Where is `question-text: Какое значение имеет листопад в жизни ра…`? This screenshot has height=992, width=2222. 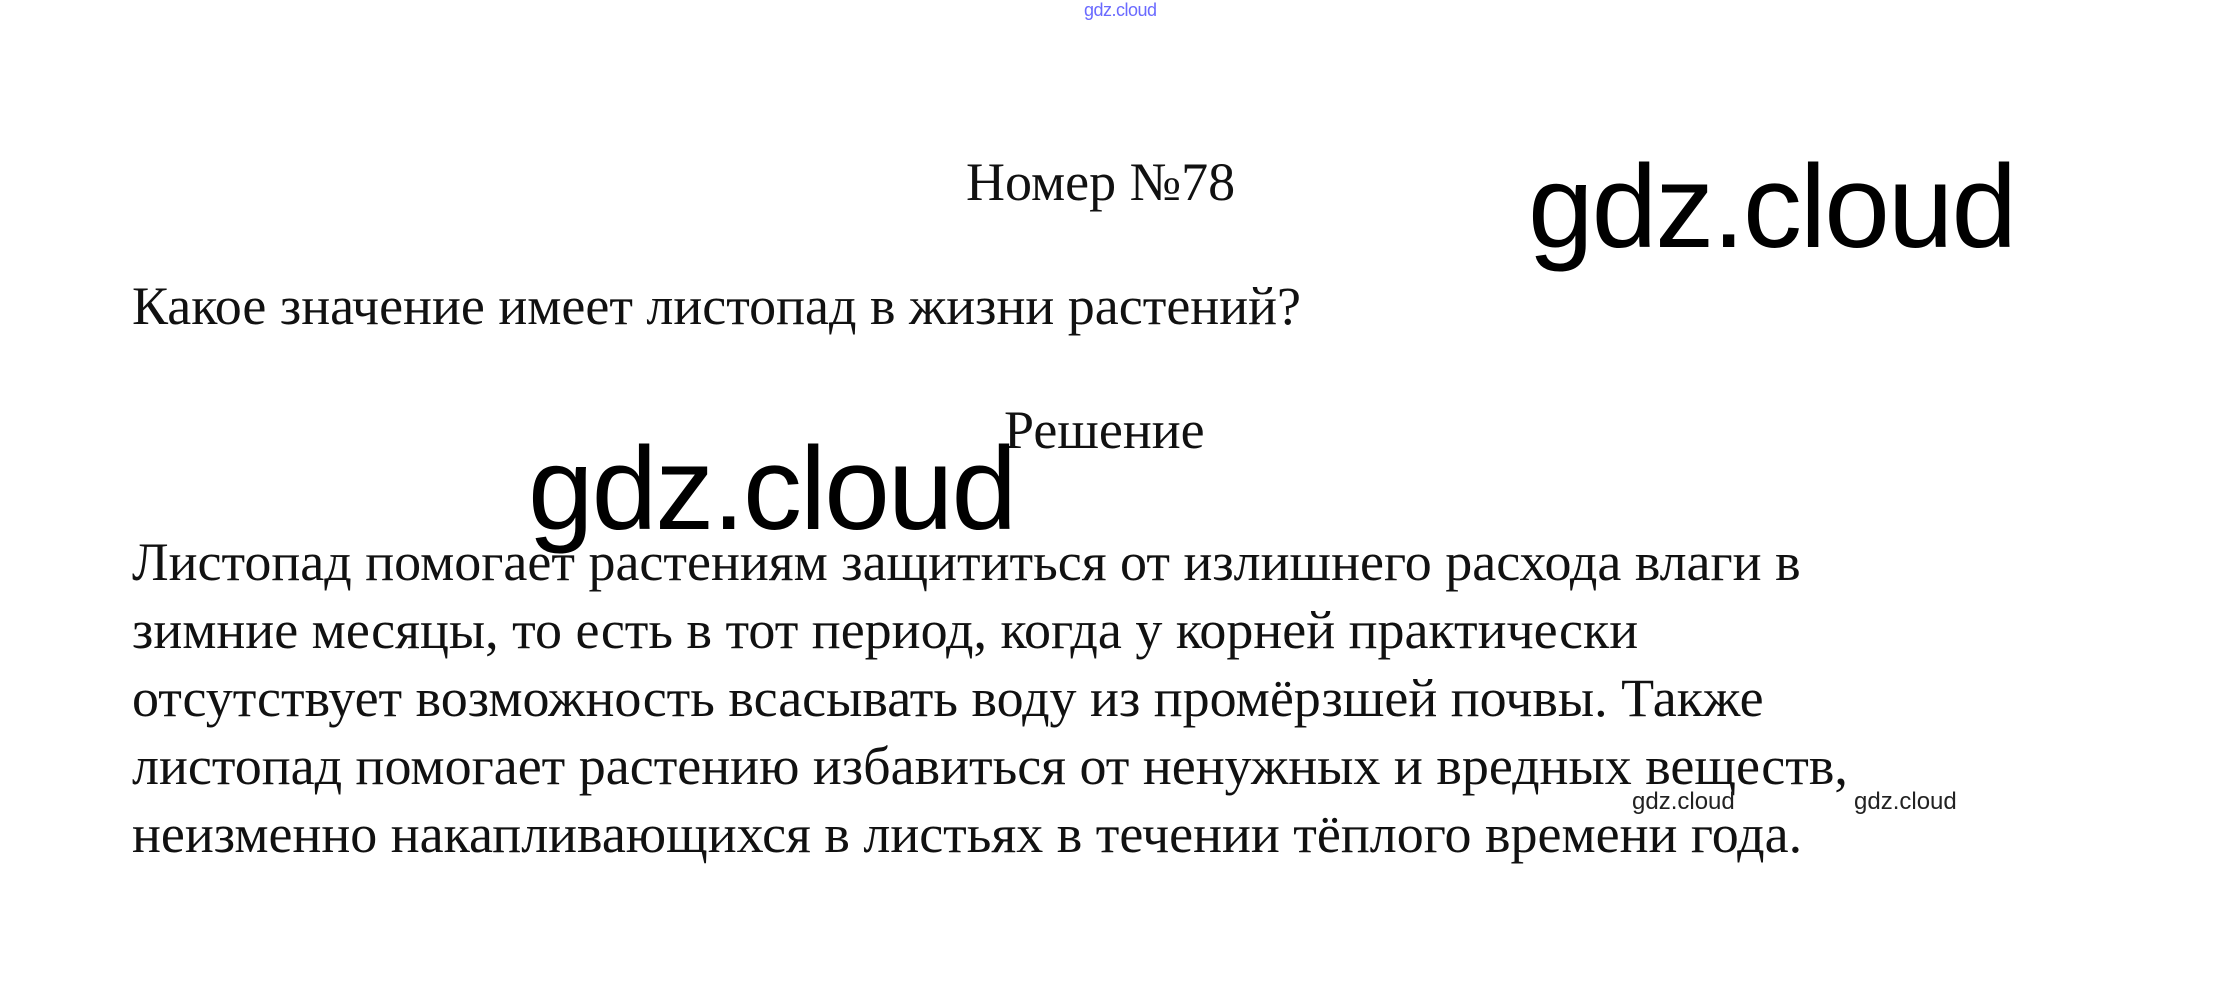
question-text: Какое значение имеет листопад в жизни ра… is located at coordinates (716, 306).